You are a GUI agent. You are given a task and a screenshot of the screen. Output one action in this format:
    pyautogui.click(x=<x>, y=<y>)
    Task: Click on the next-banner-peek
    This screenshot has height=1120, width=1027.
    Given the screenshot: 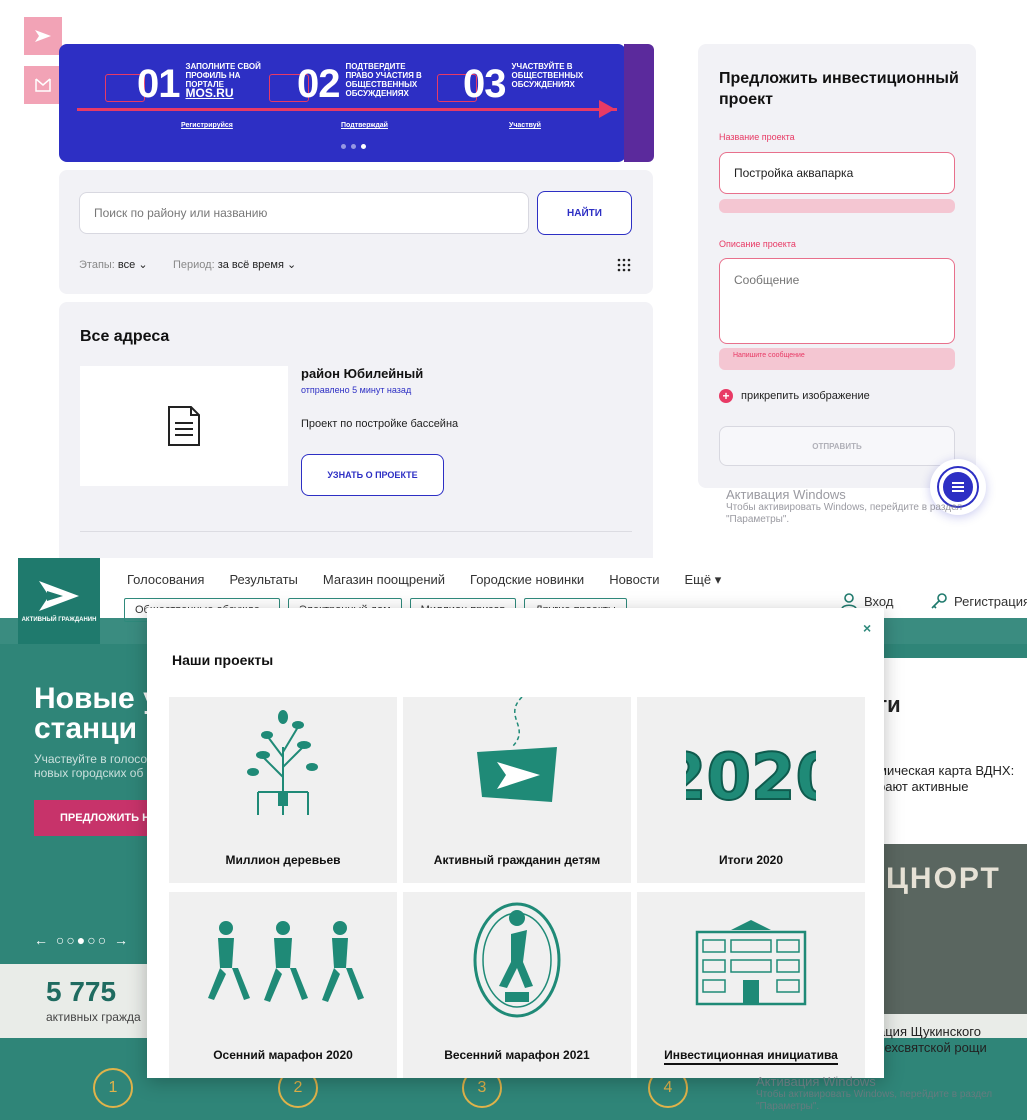 What is the action you would take?
    pyautogui.click(x=639, y=103)
    